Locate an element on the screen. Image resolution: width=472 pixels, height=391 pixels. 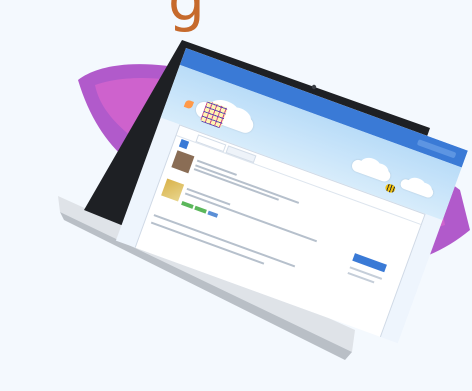
like-button is located at coordinates (187, 205).